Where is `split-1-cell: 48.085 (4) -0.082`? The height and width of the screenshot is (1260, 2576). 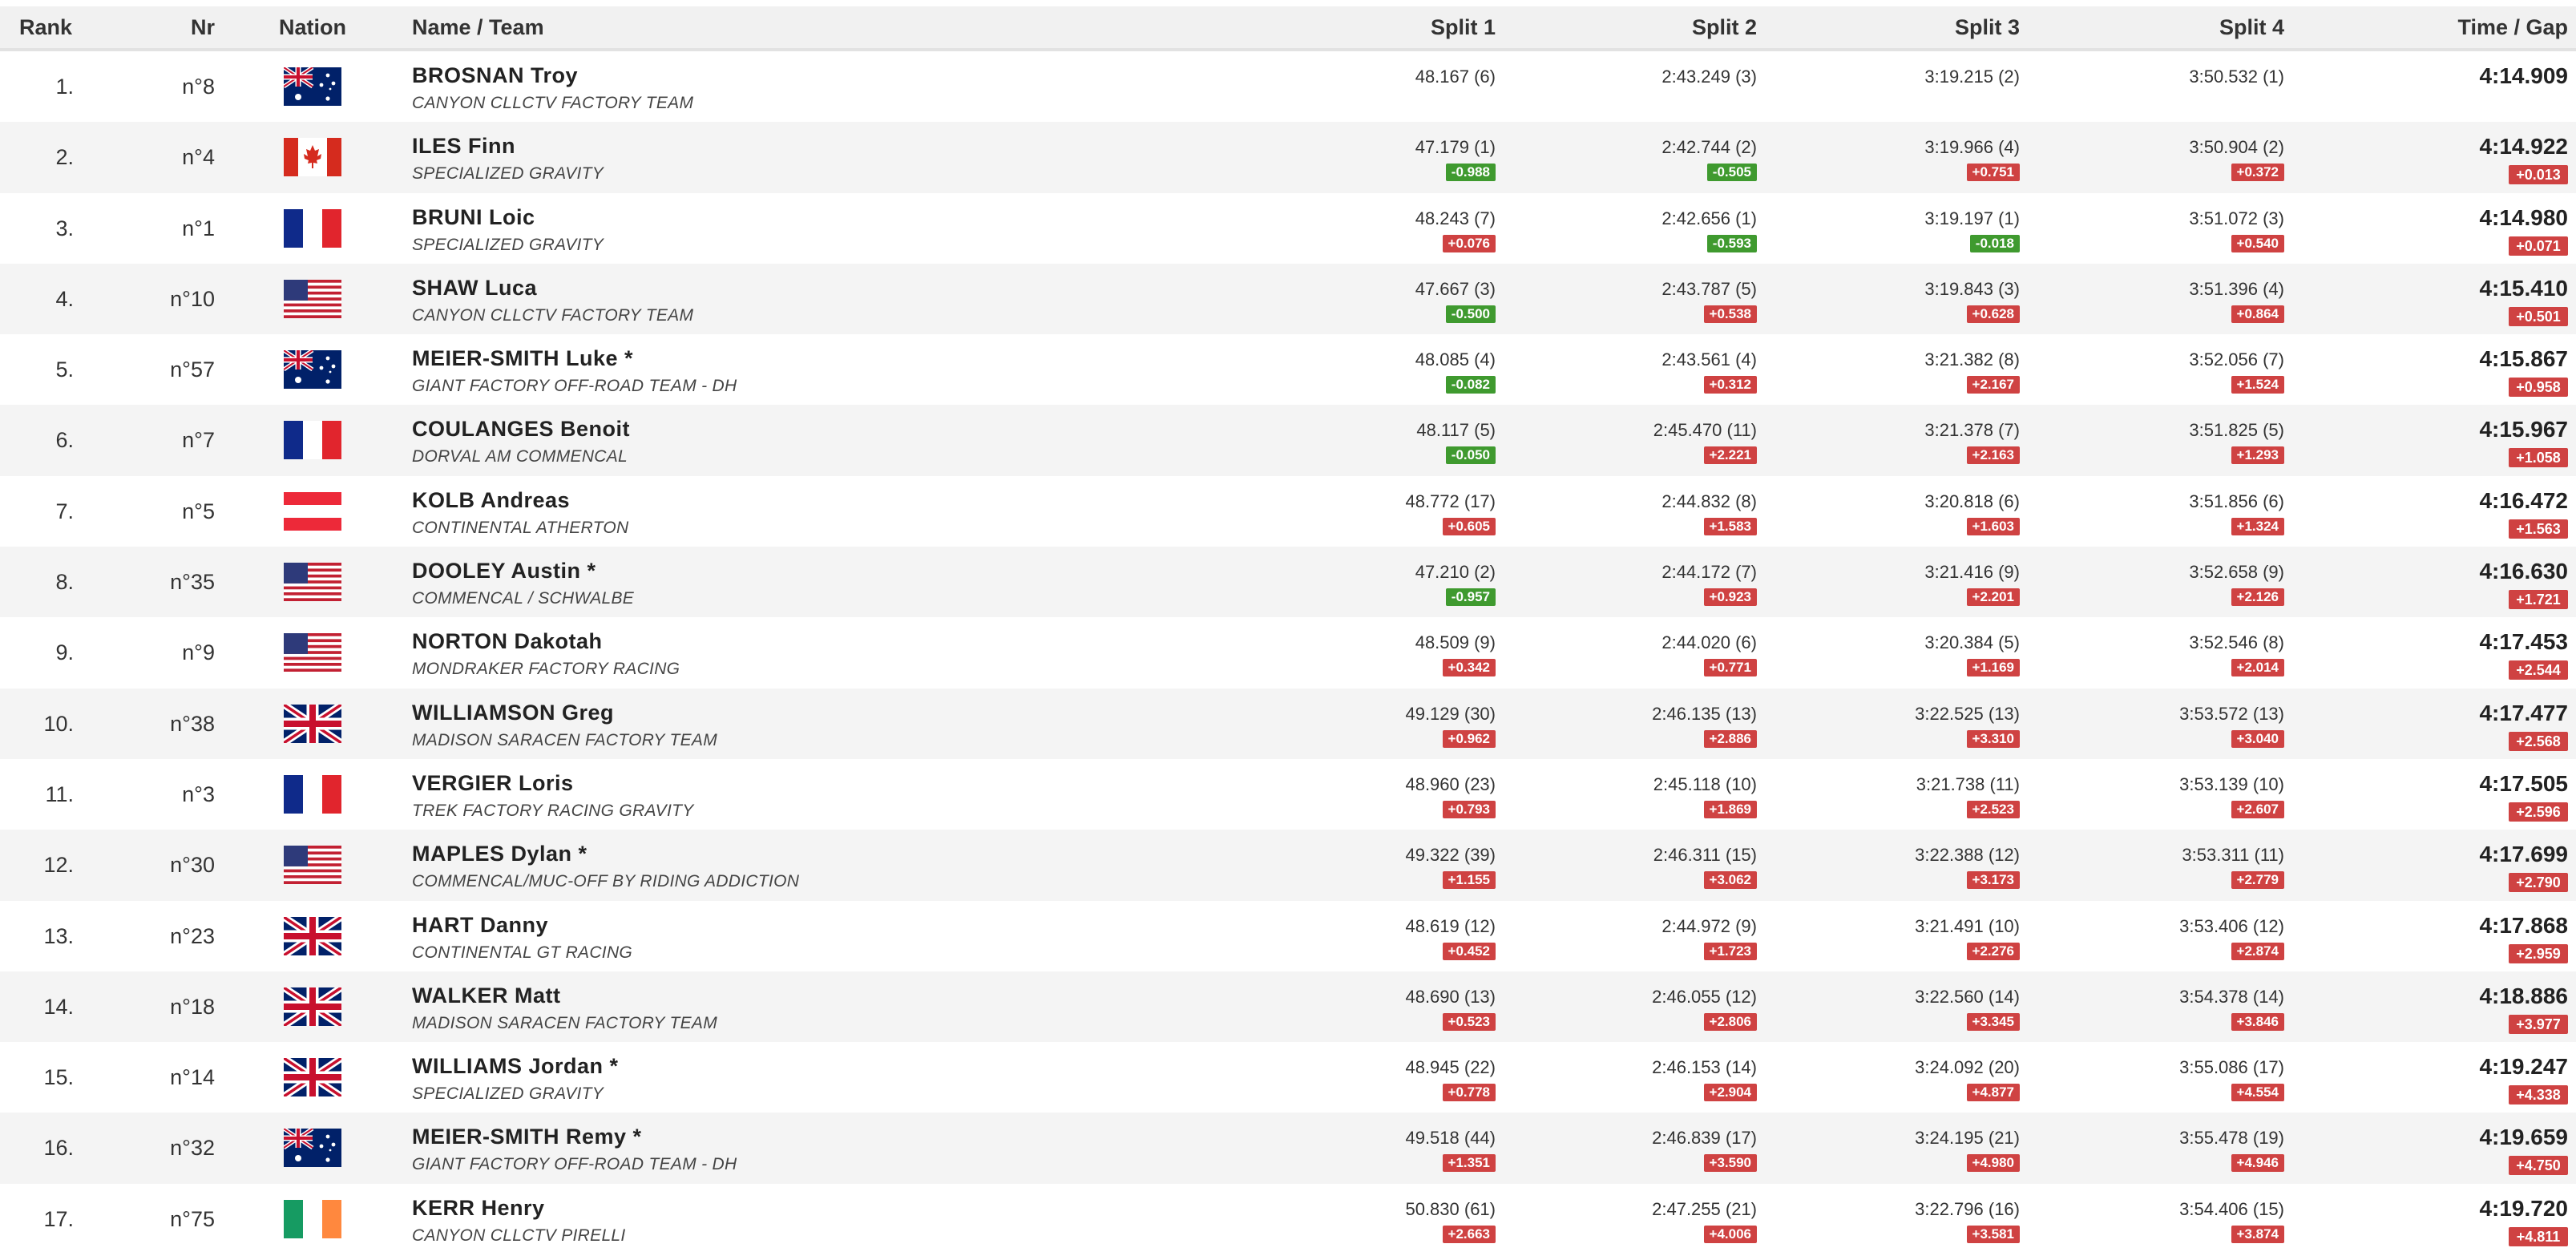
split-1-cell: 48.085 (4) -0.082 is located at coordinates (1389, 371).